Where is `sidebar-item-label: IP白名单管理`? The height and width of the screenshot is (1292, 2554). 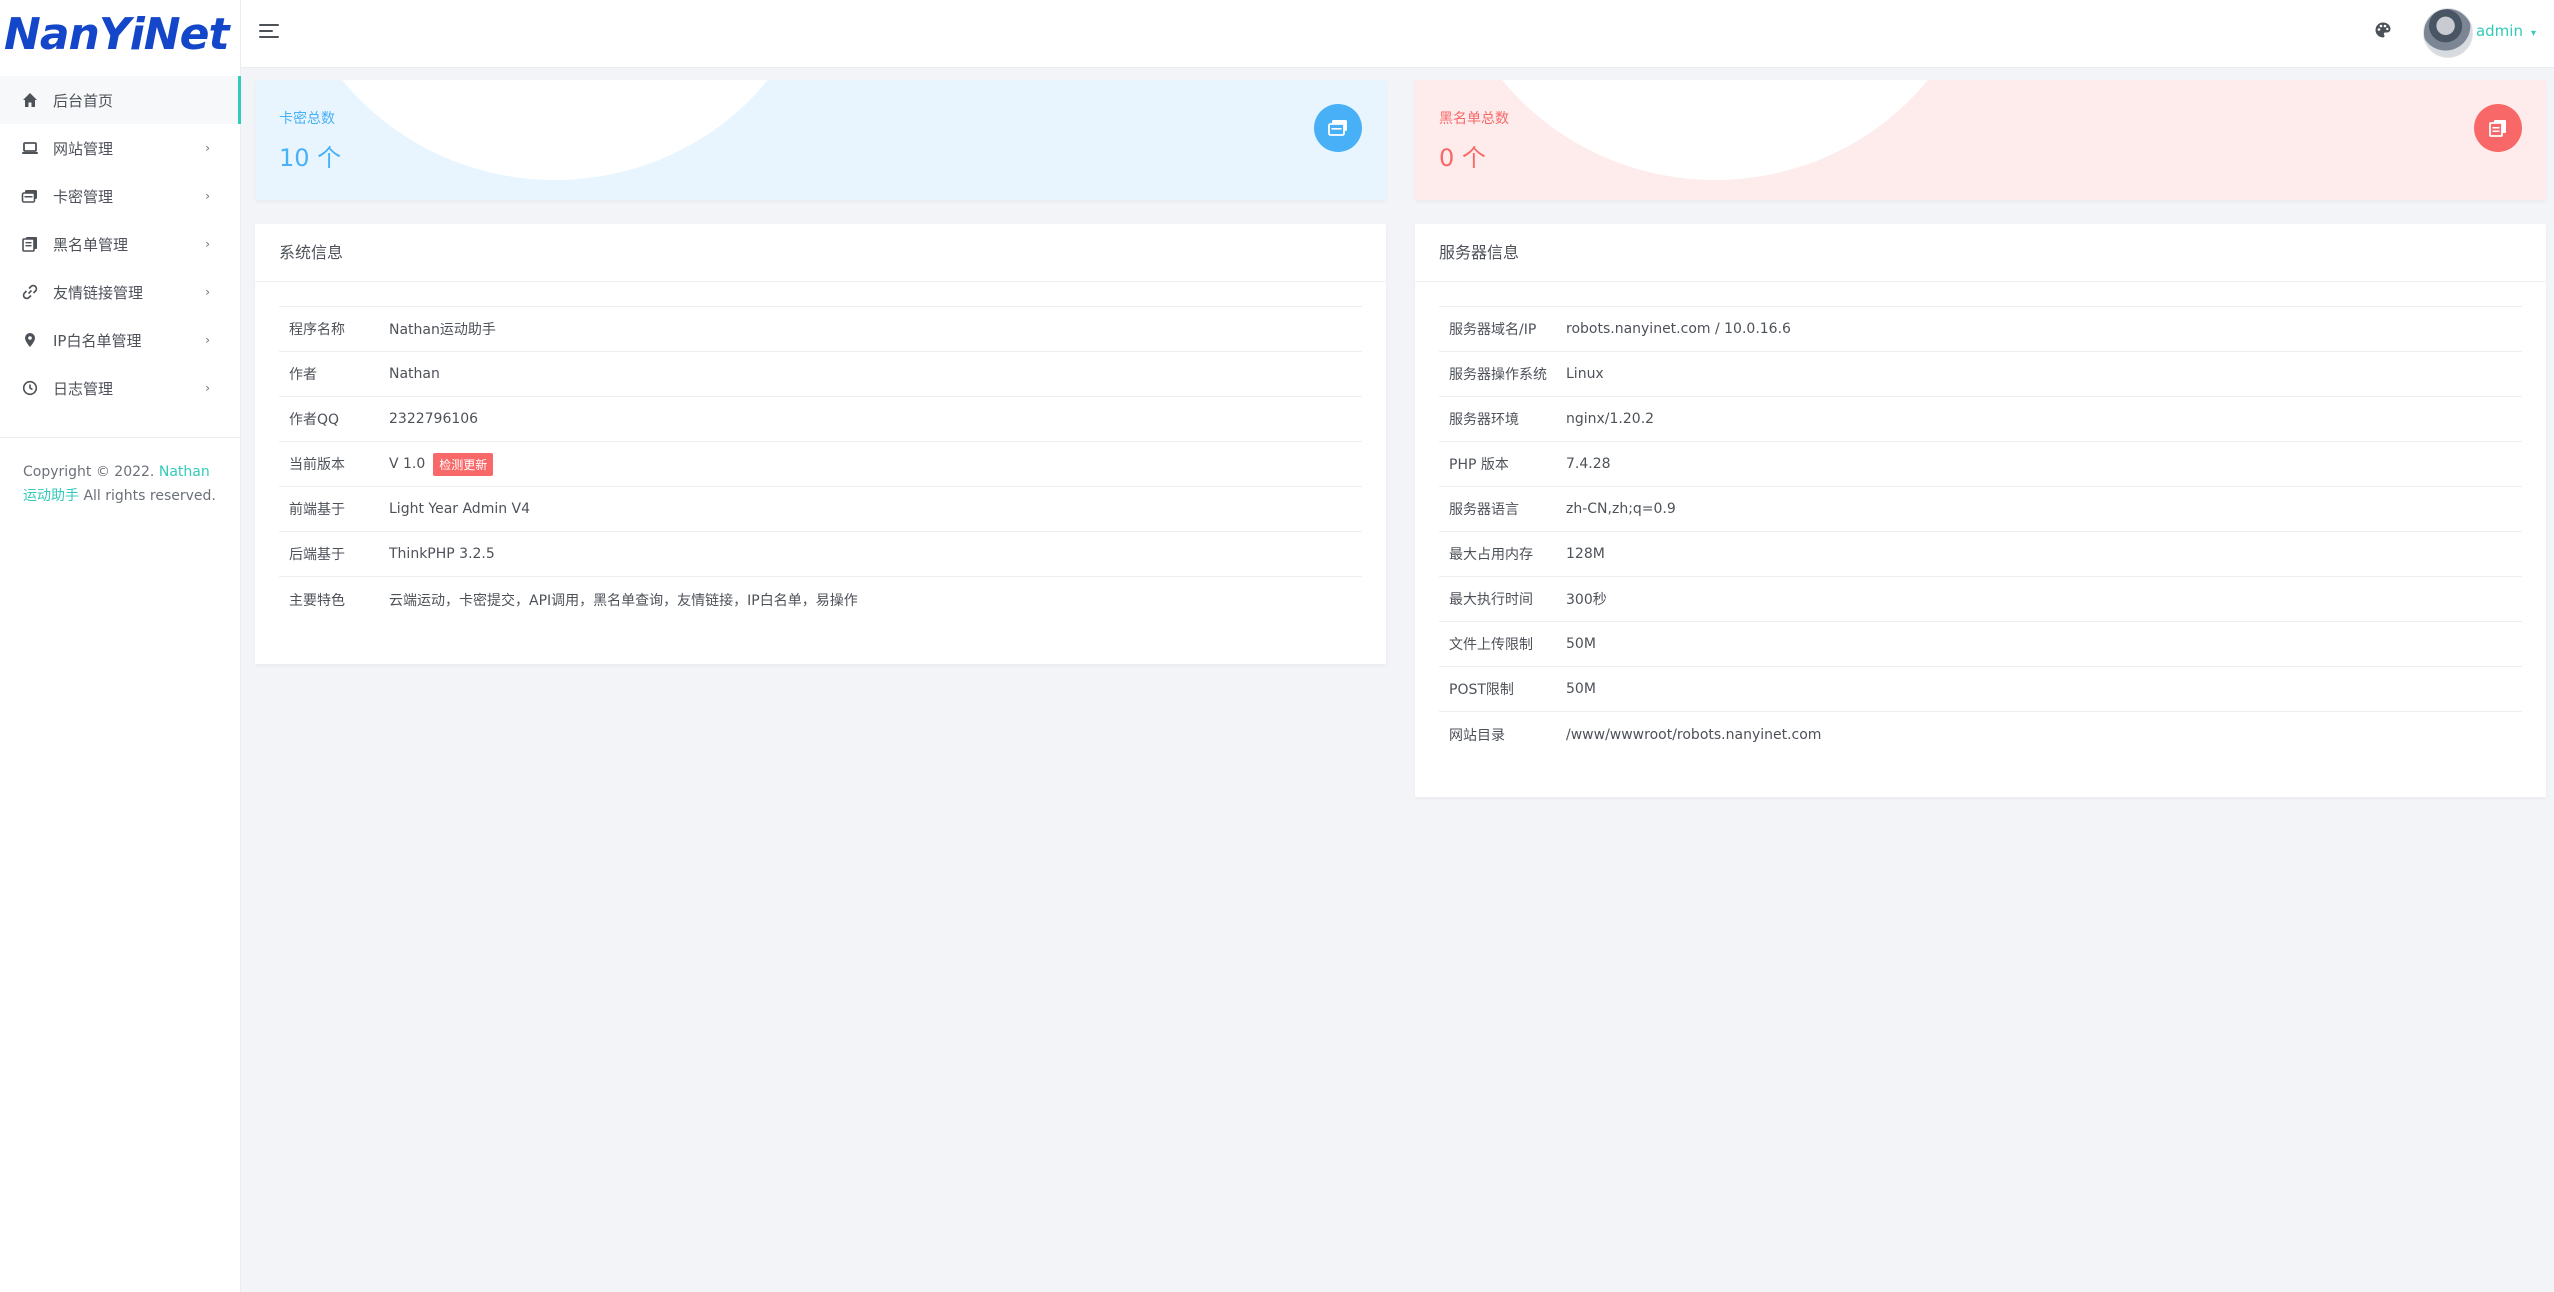 sidebar-item-label: IP白名单管理 is located at coordinates (97, 340).